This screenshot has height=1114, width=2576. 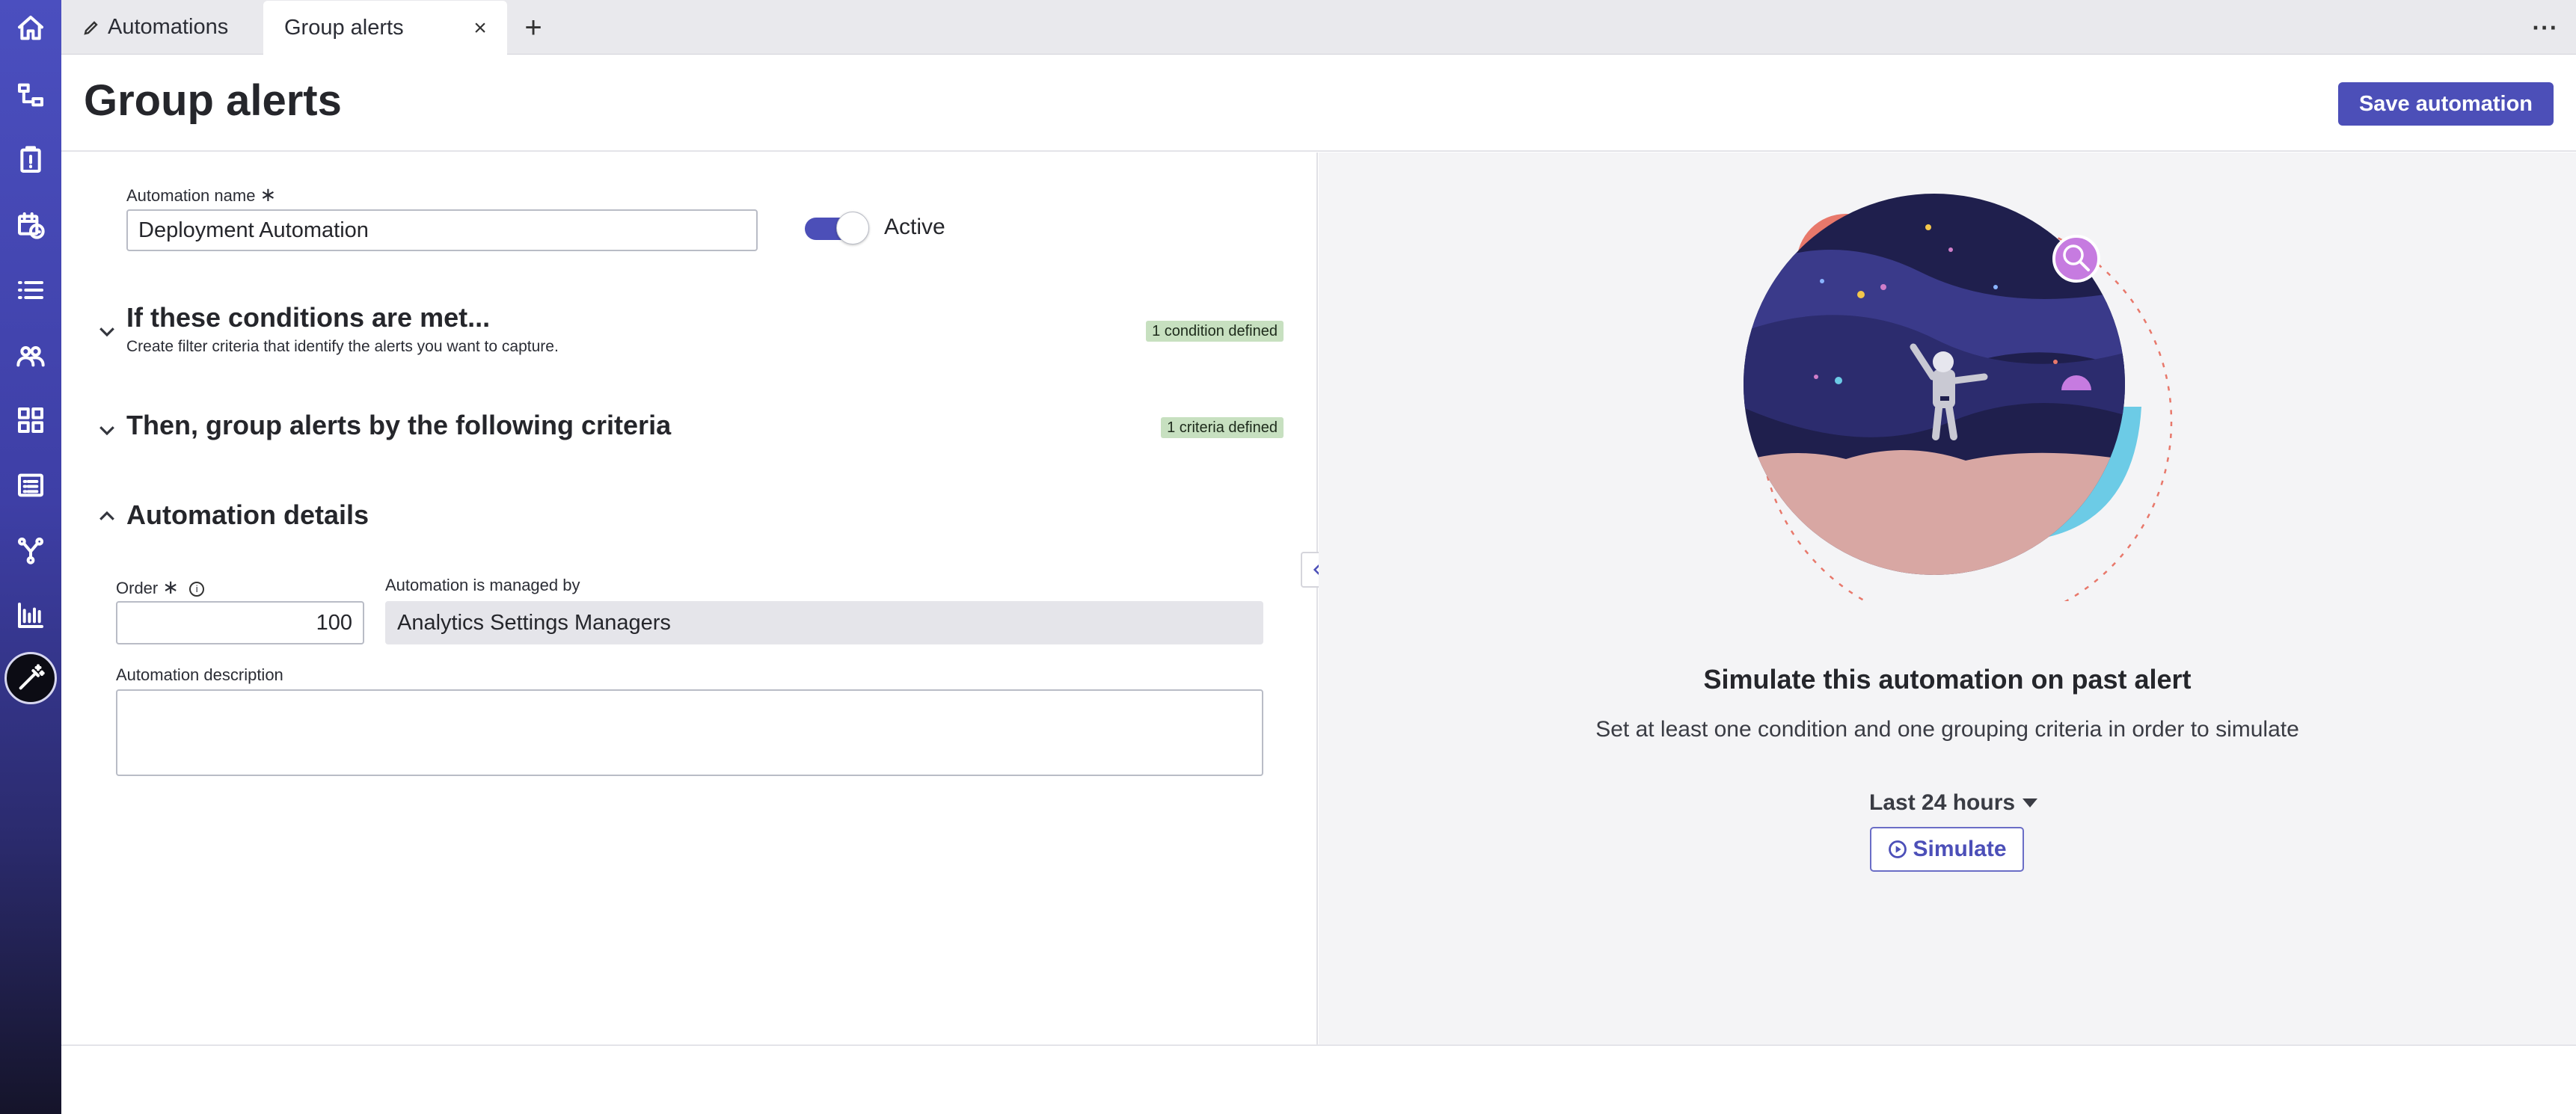 What do you see at coordinates (2545, 27) in the screenshot?
I see `more-options-icon: ···` at bounding box center [2545, 27].